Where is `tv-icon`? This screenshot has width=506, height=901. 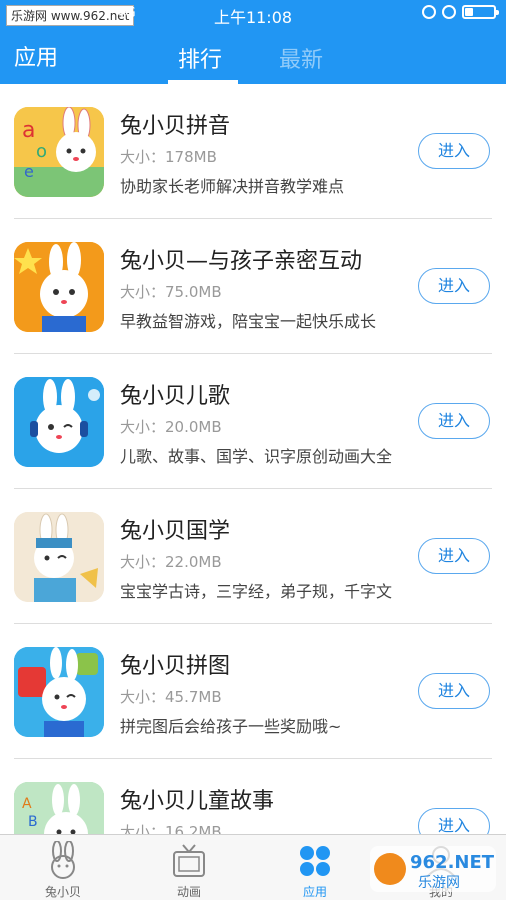
tv-icon is located at coordinates (189, 860).